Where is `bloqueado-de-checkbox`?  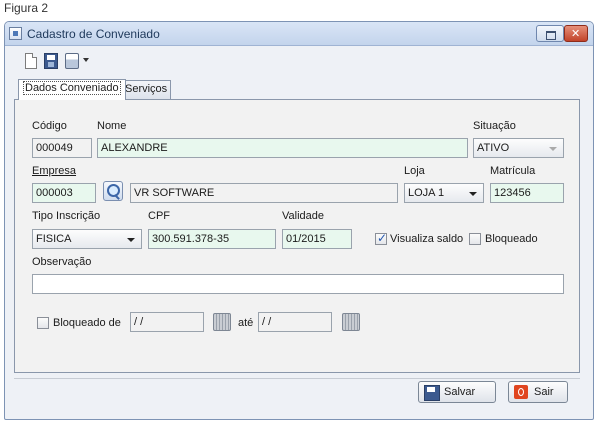
bloqueado-de-checkbox is located at coordinates (43, 323).